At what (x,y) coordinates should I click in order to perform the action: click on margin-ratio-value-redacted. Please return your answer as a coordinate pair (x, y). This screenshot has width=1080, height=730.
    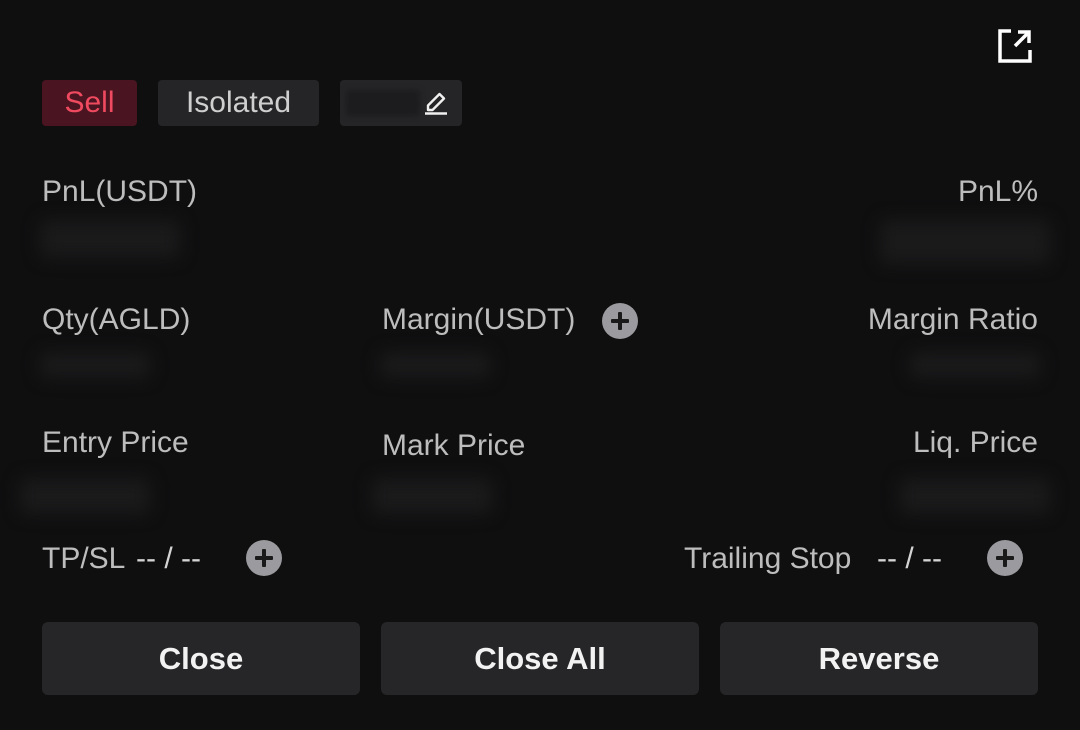
    Looking at the image, I should click on (975, 365).